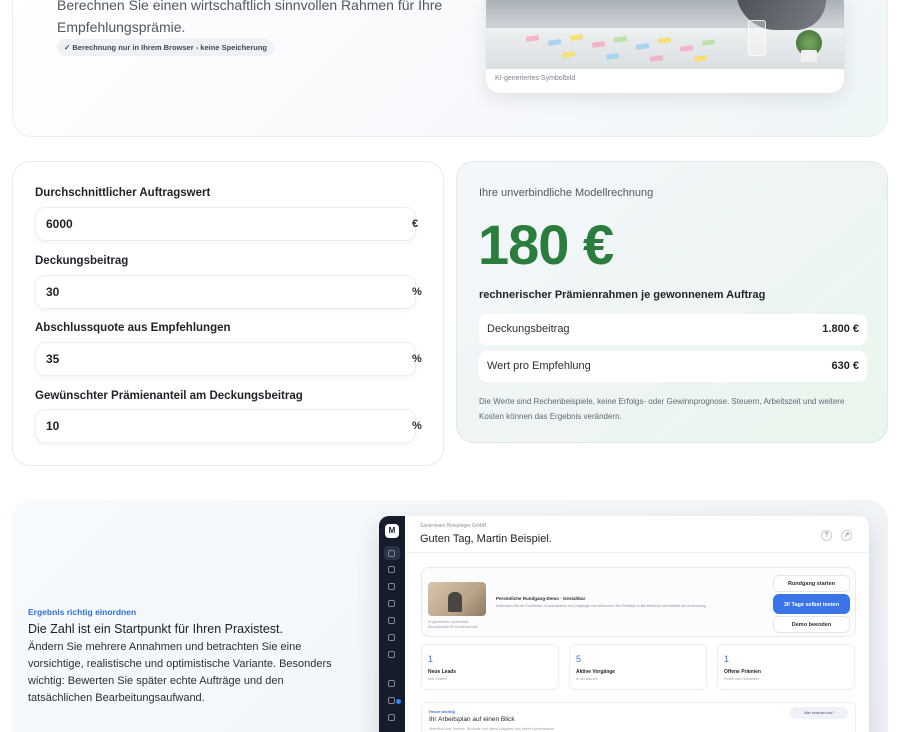 The width and height of the screenshot is (900, 732). What do you see at coordinates (391, 620) in the screenshot?
I see `calendar-icon` at bounding box center [391, 620].